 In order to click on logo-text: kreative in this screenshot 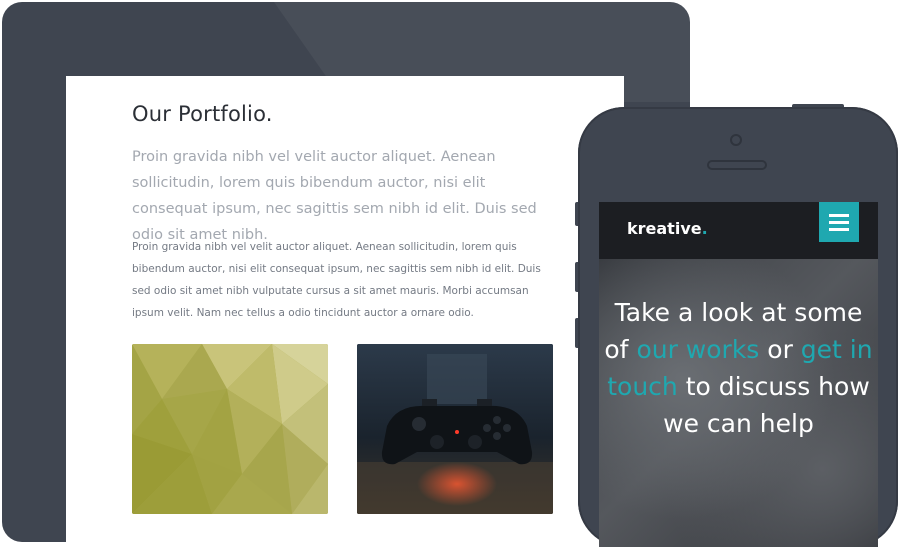, I will do `click(664, 228)`.